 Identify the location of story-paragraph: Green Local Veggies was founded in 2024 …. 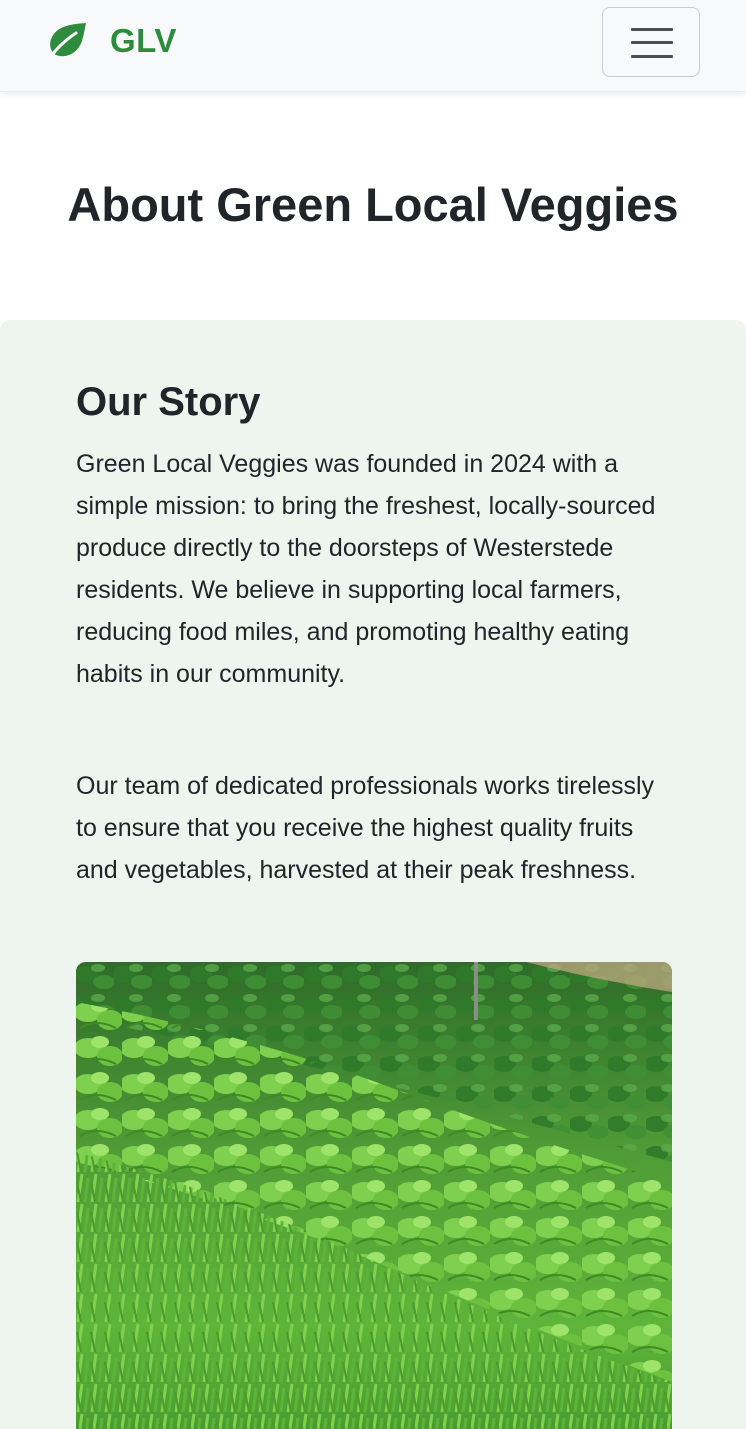
(366, 569).